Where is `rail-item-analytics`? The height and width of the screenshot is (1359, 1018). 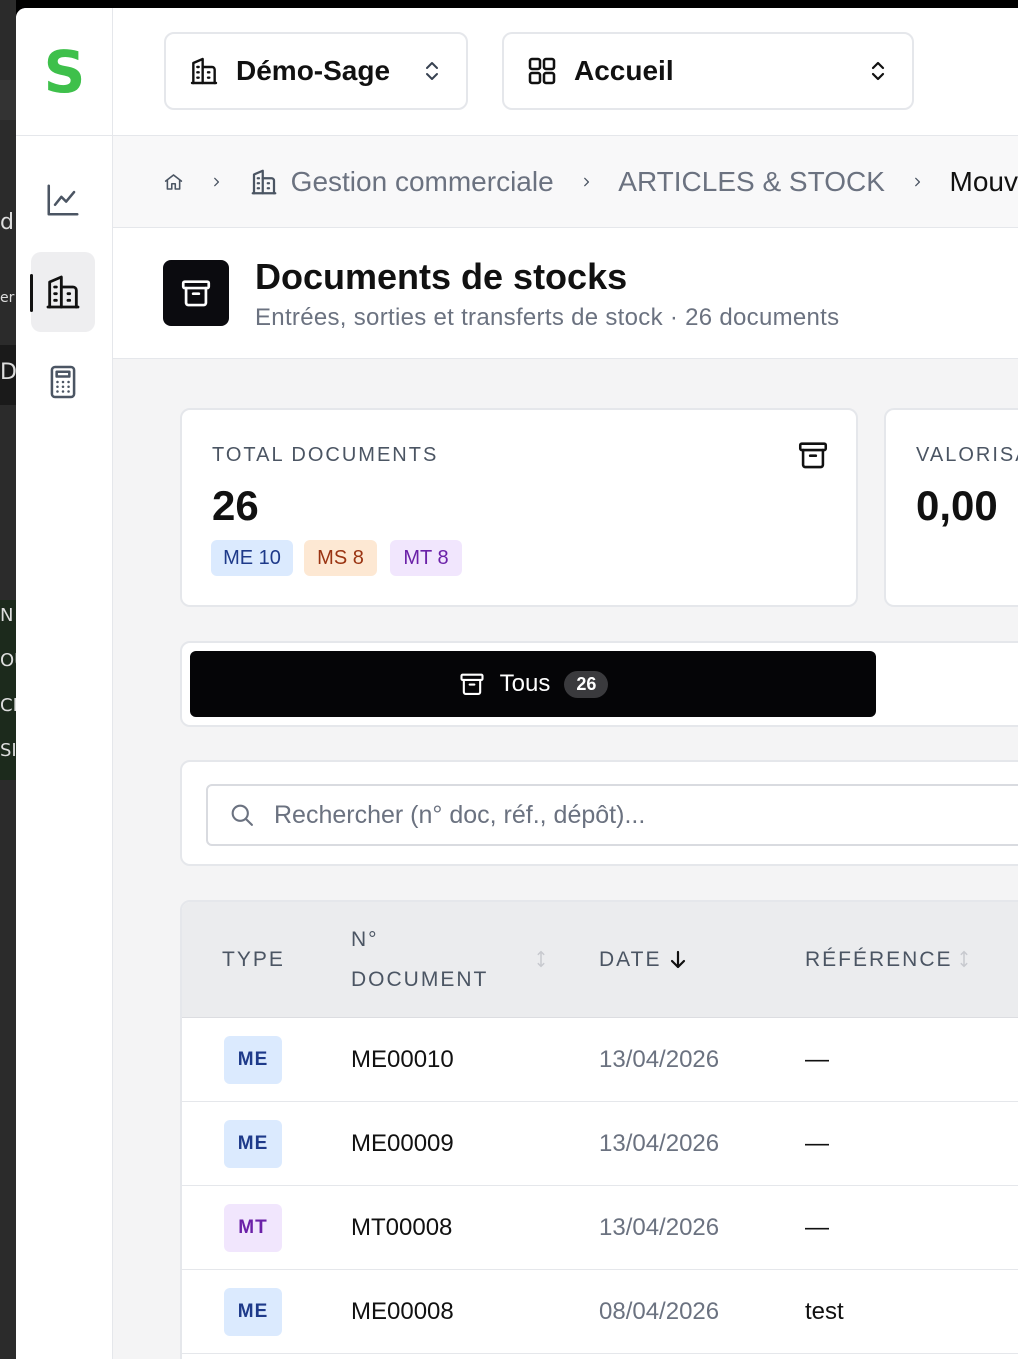
rail-item-analytics is located at coordinates (63, 200).